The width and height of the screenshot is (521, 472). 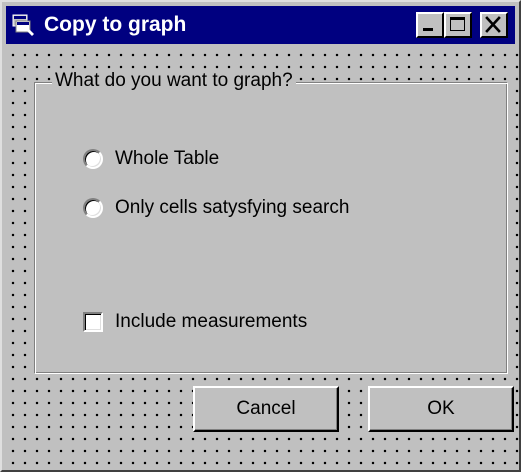 I want to click on close-icon, so click(x=493, y=24).